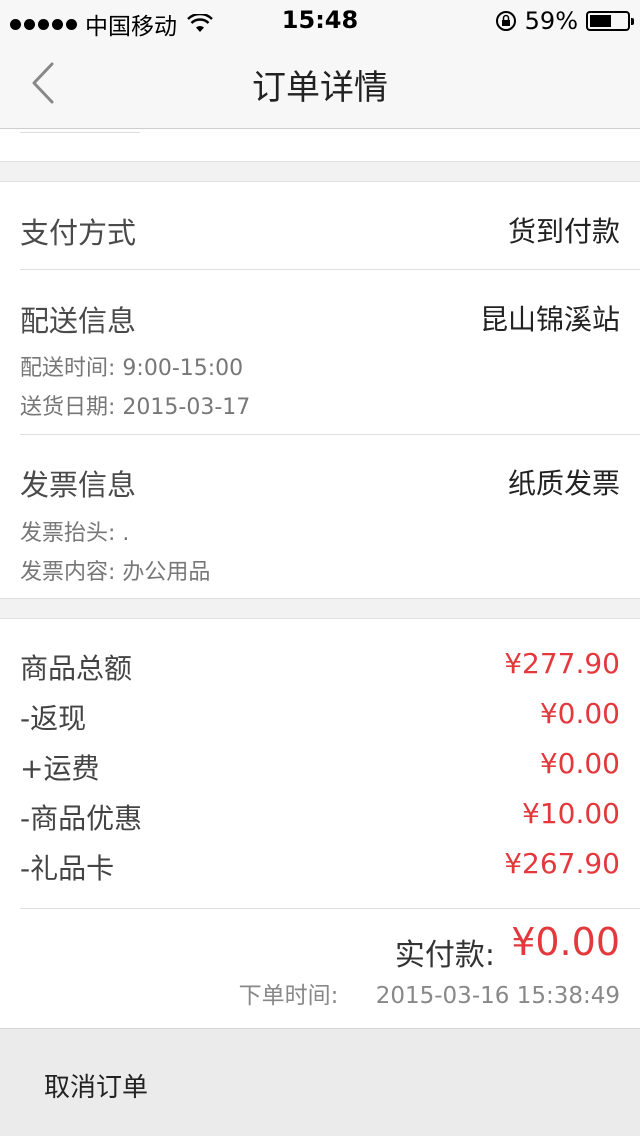 The width and height of the screenshot is (640, 1136). What do you see at coordinates (76, 668) in the screenshot?
I see `amount-label: 商品总额` at bounding box center [76, 668].